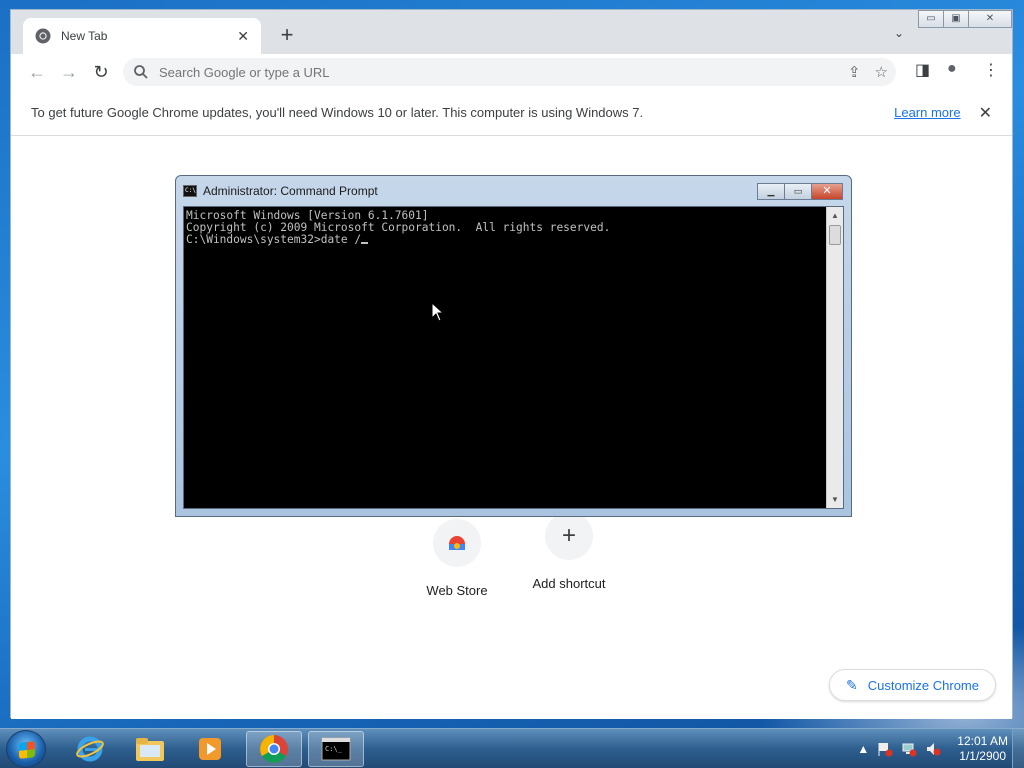  I want to click on back-button: ←, so click(37, 72).